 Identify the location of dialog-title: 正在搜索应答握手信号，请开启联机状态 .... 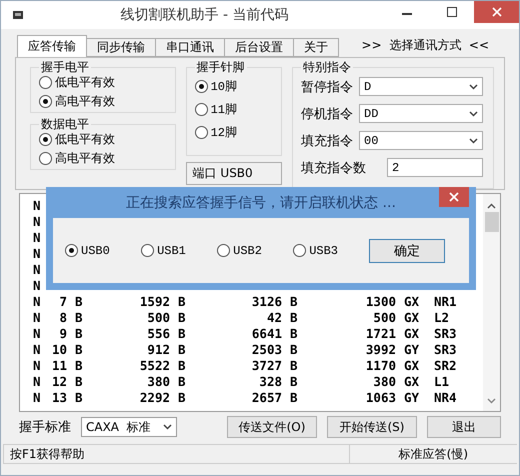
(261, 203).